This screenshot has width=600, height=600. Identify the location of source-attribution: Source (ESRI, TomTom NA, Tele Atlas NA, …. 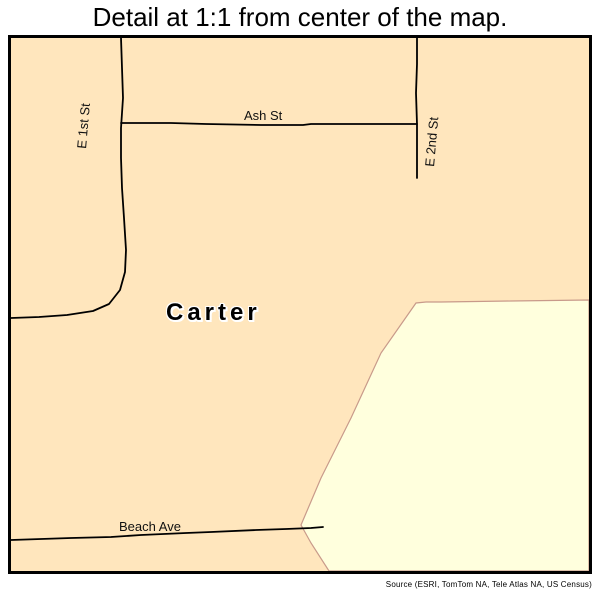
(488, 584).